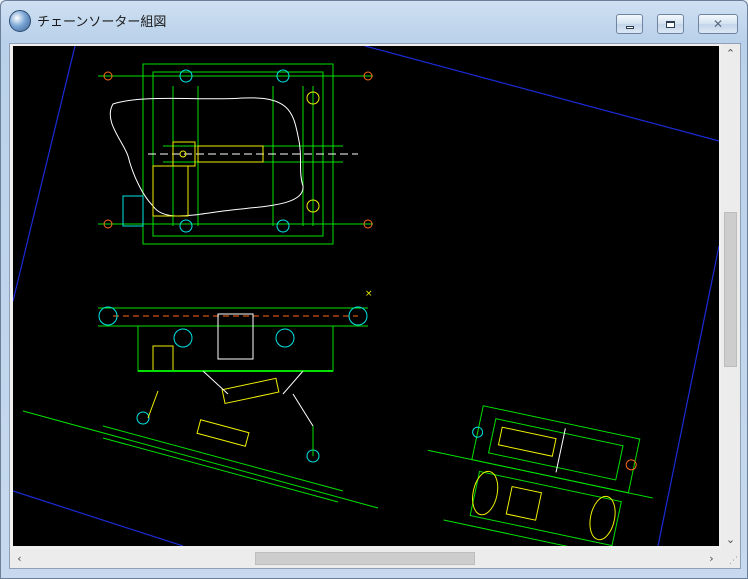  Describe the element at coordinates (20, 21) in the screenshot. I see `cad-viewer-icon` at that location.